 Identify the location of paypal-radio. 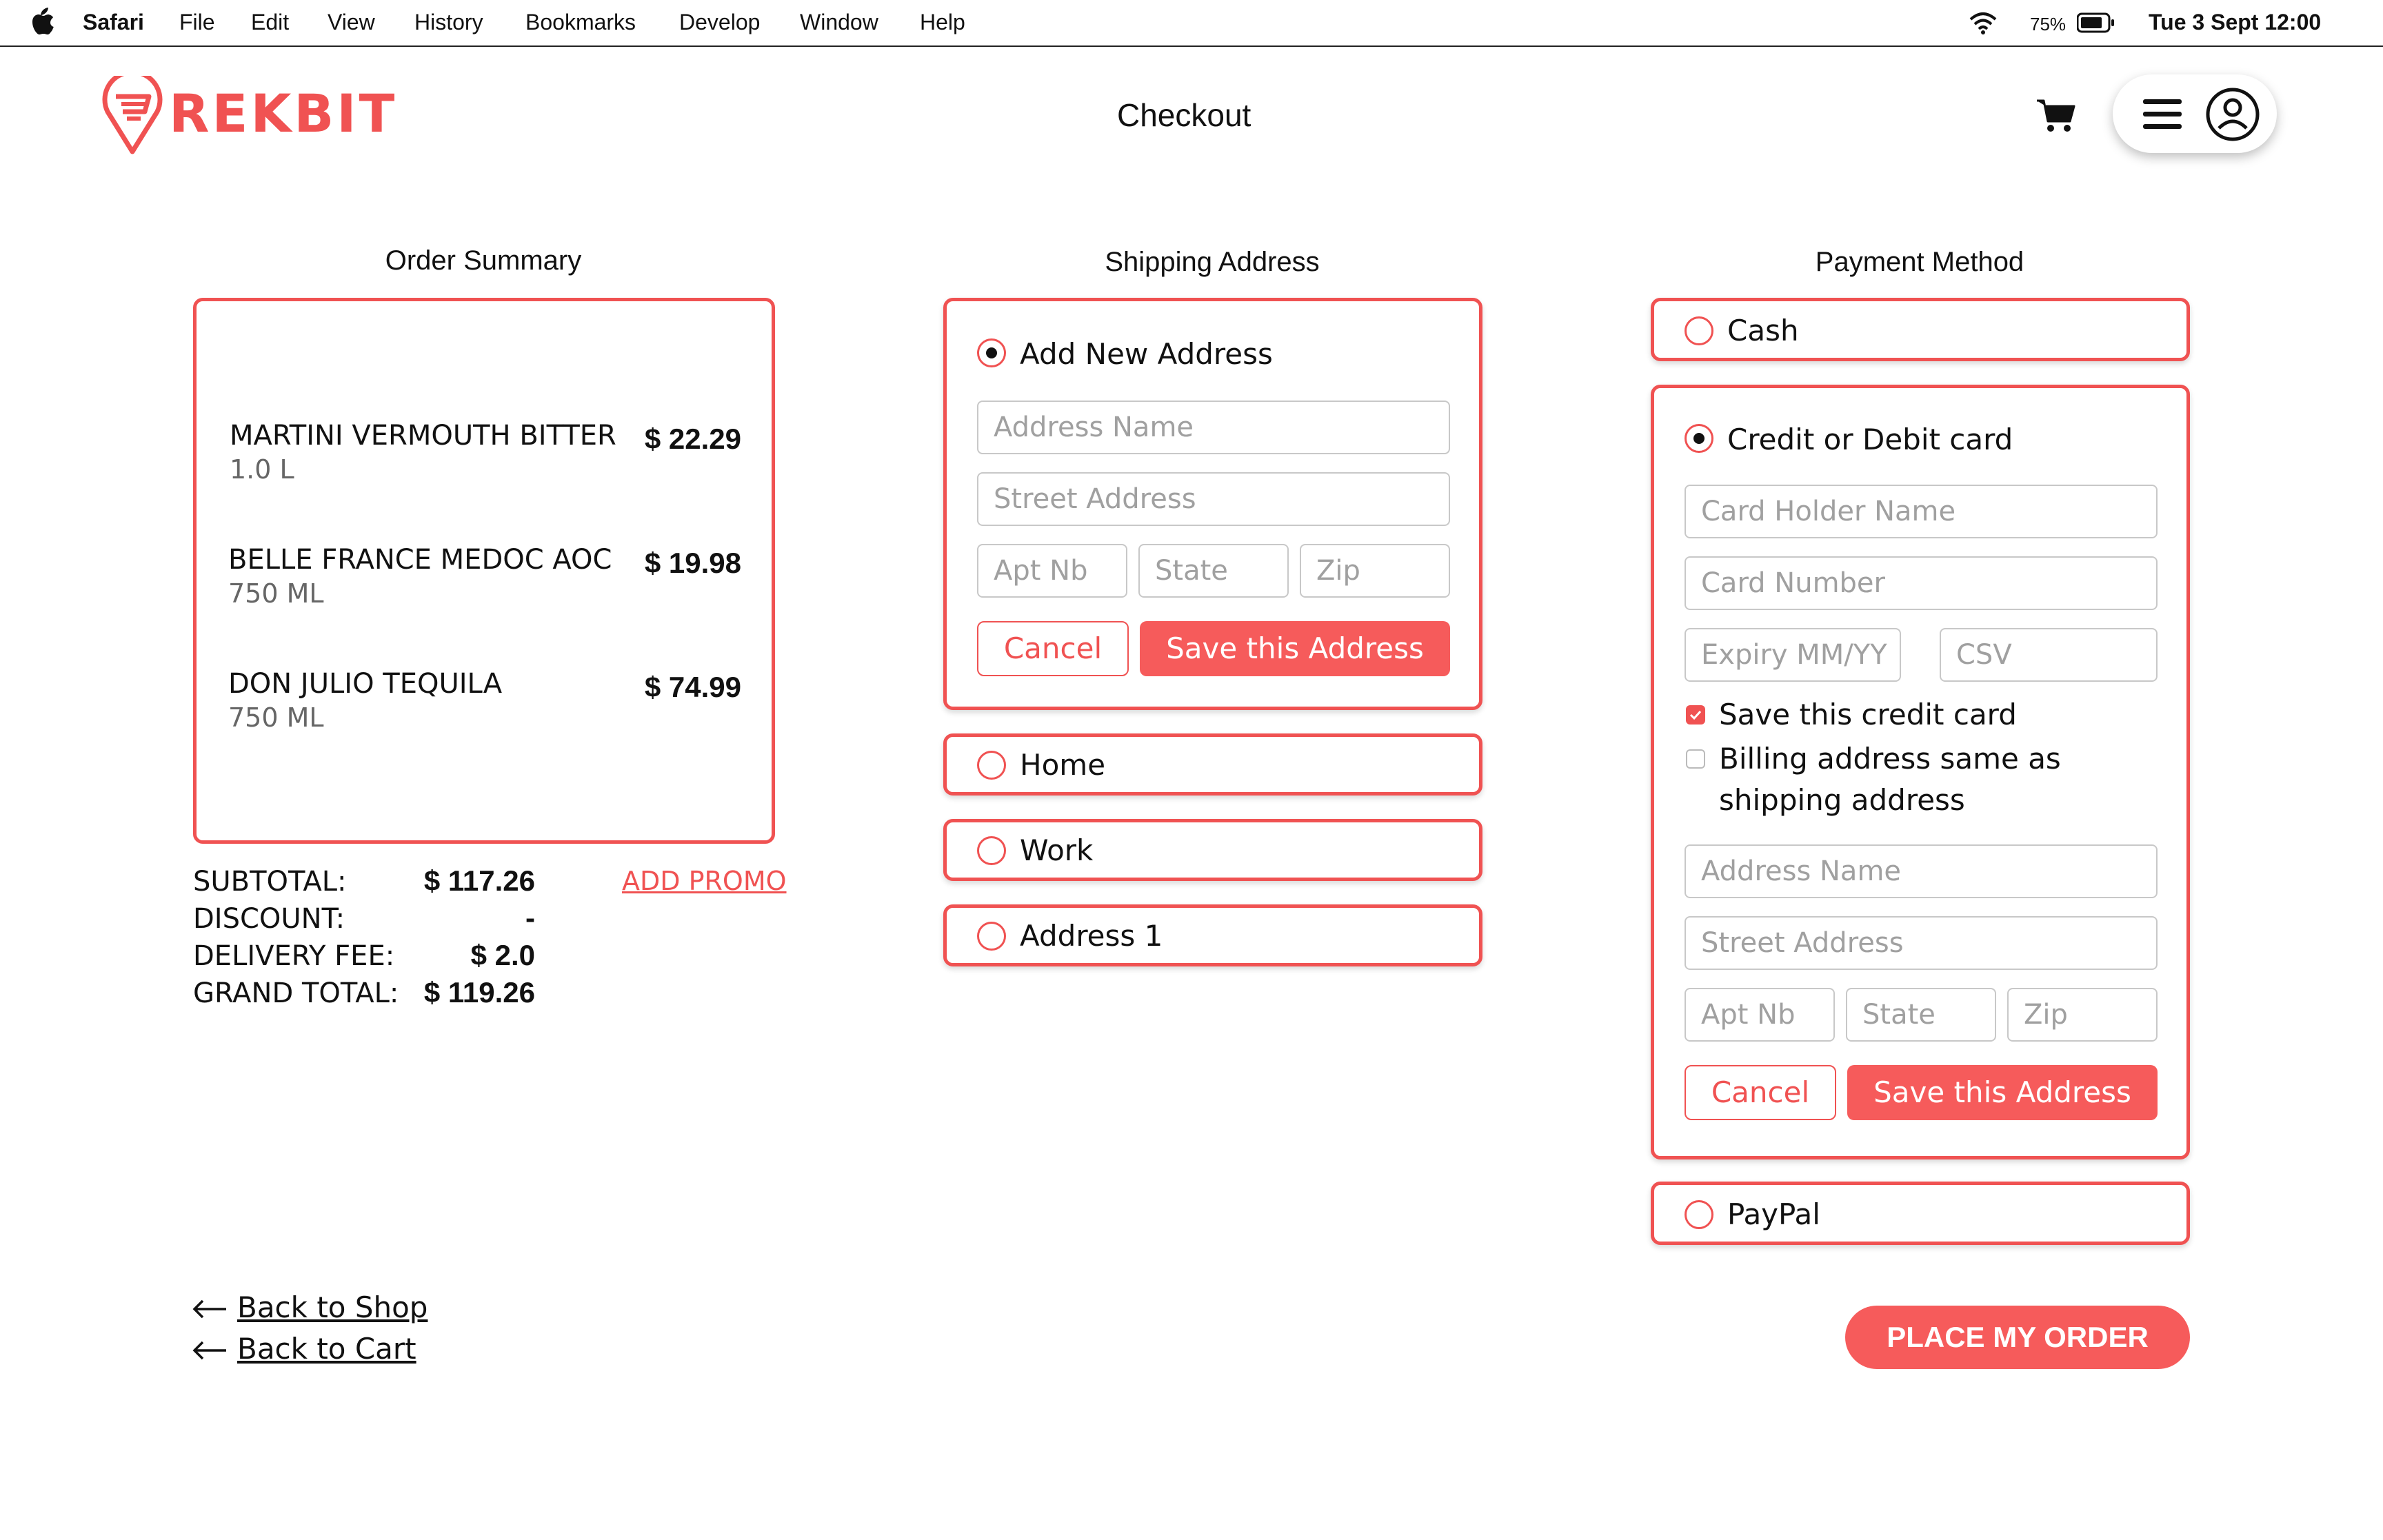
(1699, 1215).